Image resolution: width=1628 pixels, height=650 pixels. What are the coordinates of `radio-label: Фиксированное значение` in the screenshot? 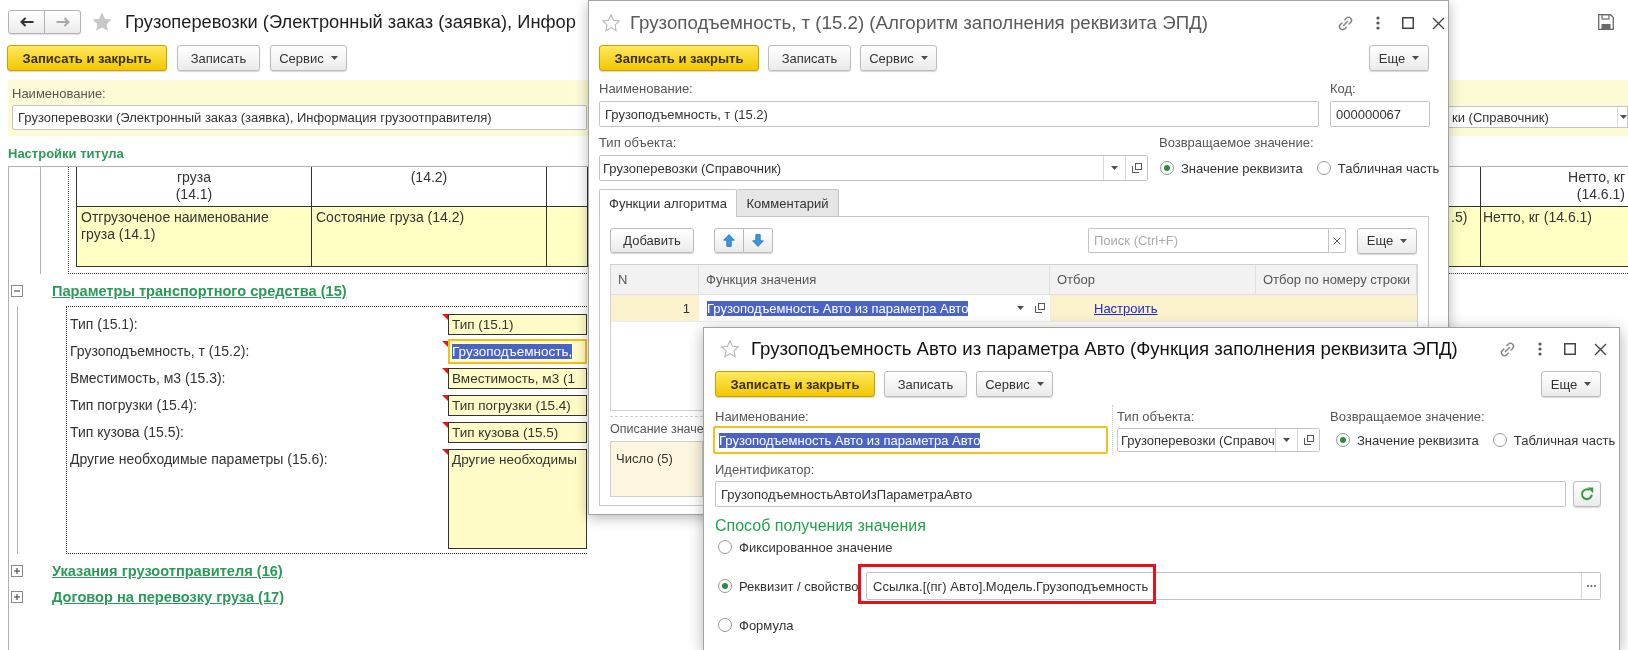 It's located at (816, 547).